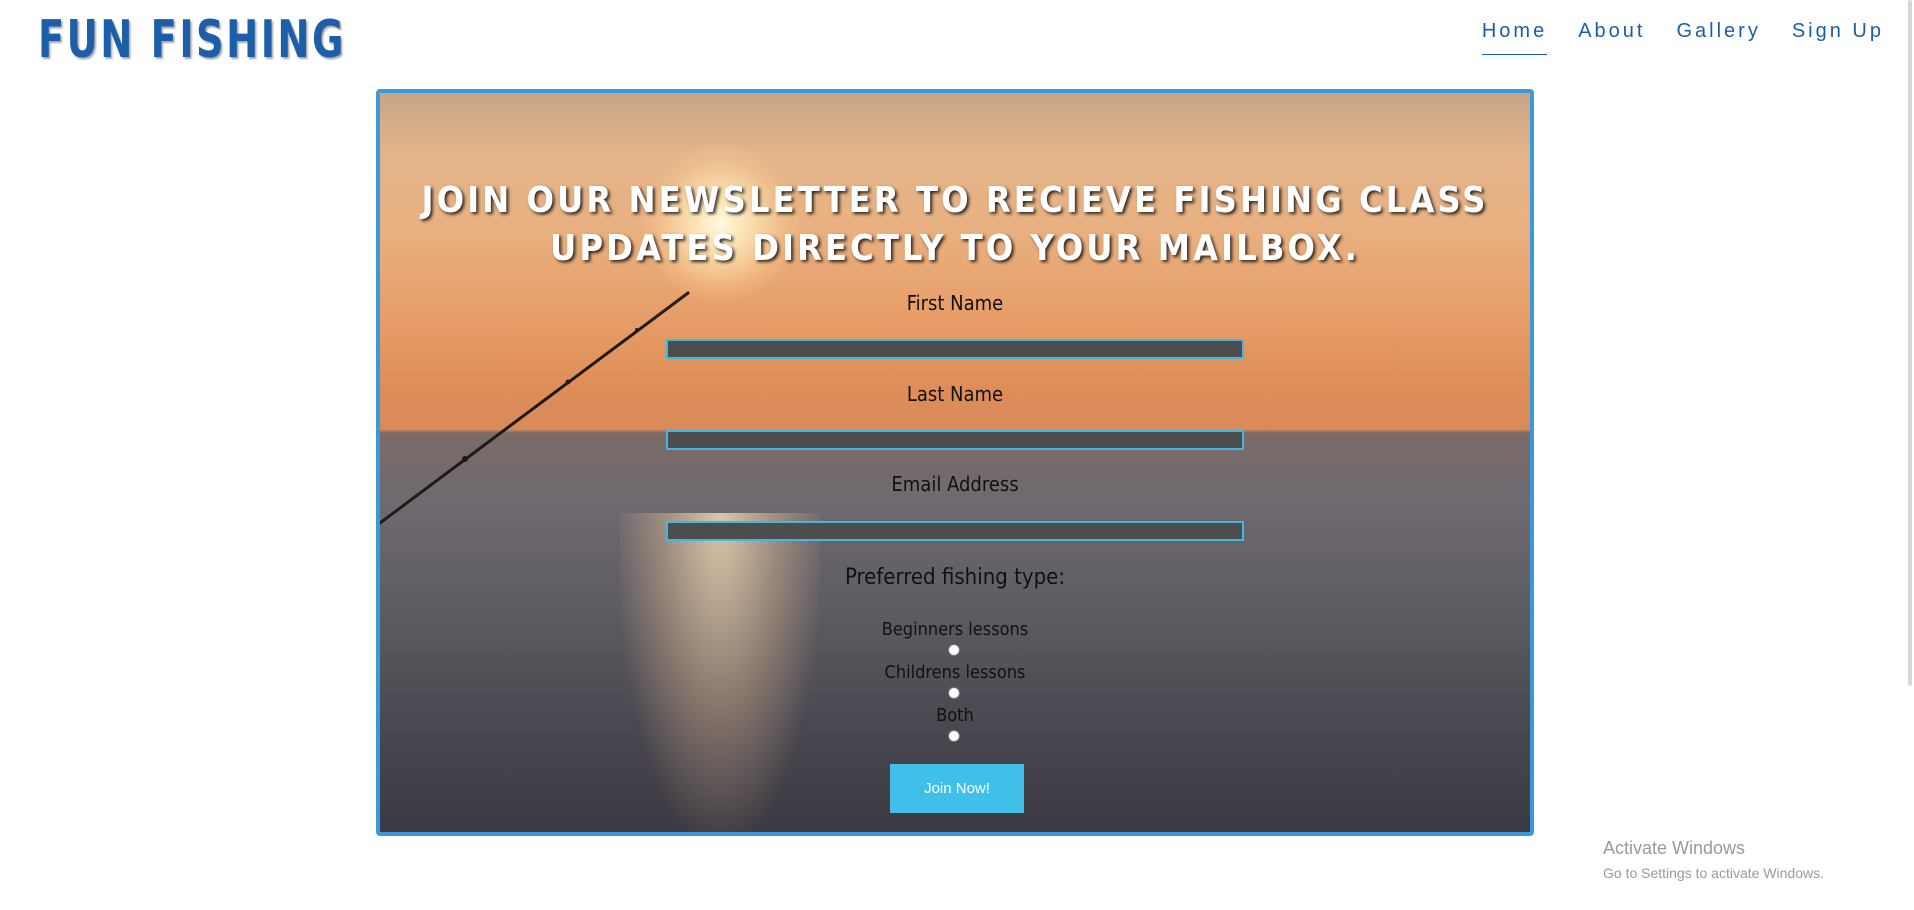 The width and height of the screenshot is (1914, 910). I want to click on join-now-button: Join Now!, so click(957, 788).